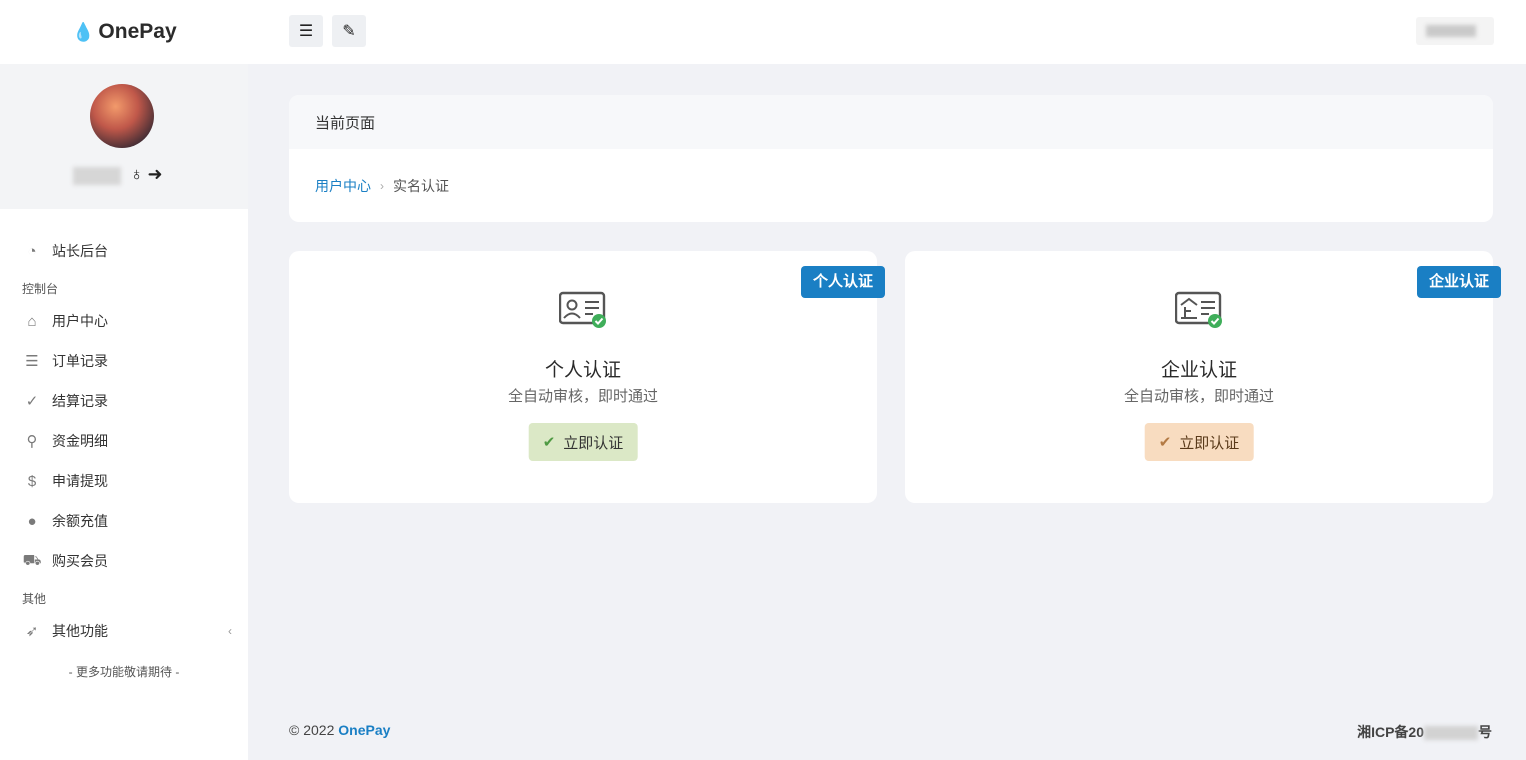 This screenshot has width=1526, height=760. Describe the element at coordinates (124, 321) in the screenshot. I see `sidebar-item-user-center: ⌂ 用户中心` at that location.